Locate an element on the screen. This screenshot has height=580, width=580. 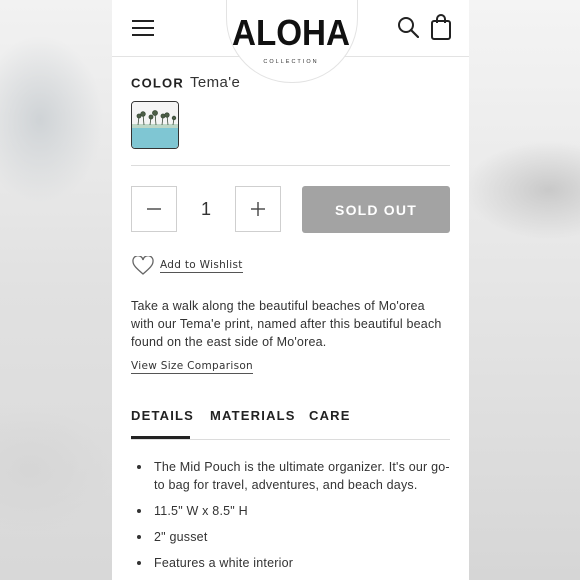
tab-details: DETAILS is located at coordinates (162, 415).